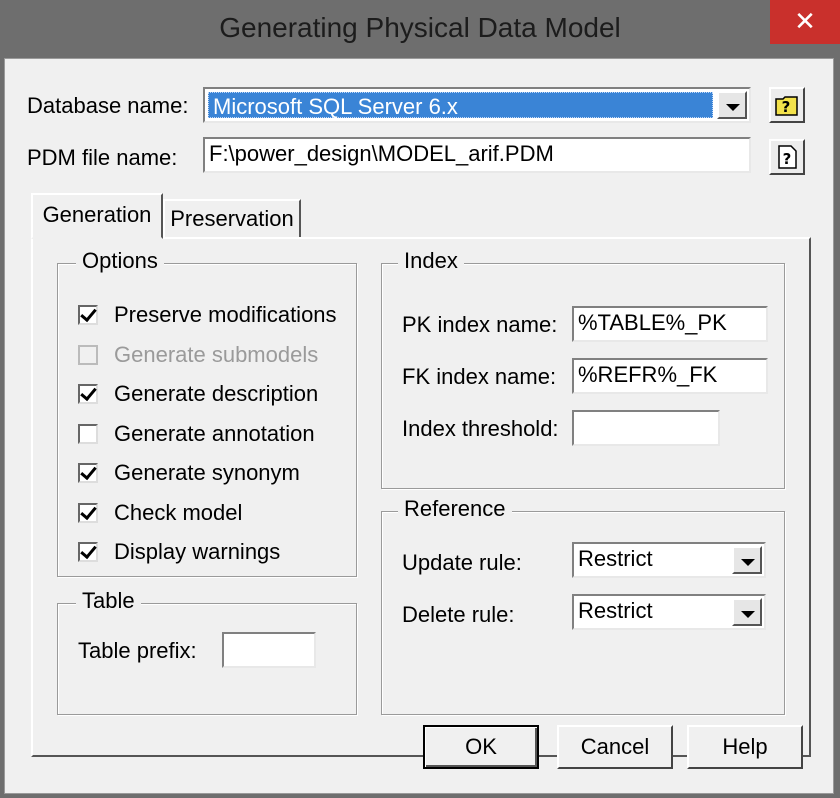  What do you see at coordinates (460, 105) in the screenshot?
I see `database-name-value: Microsoft SQL Server 6.x` at bounding box center [460, 105].